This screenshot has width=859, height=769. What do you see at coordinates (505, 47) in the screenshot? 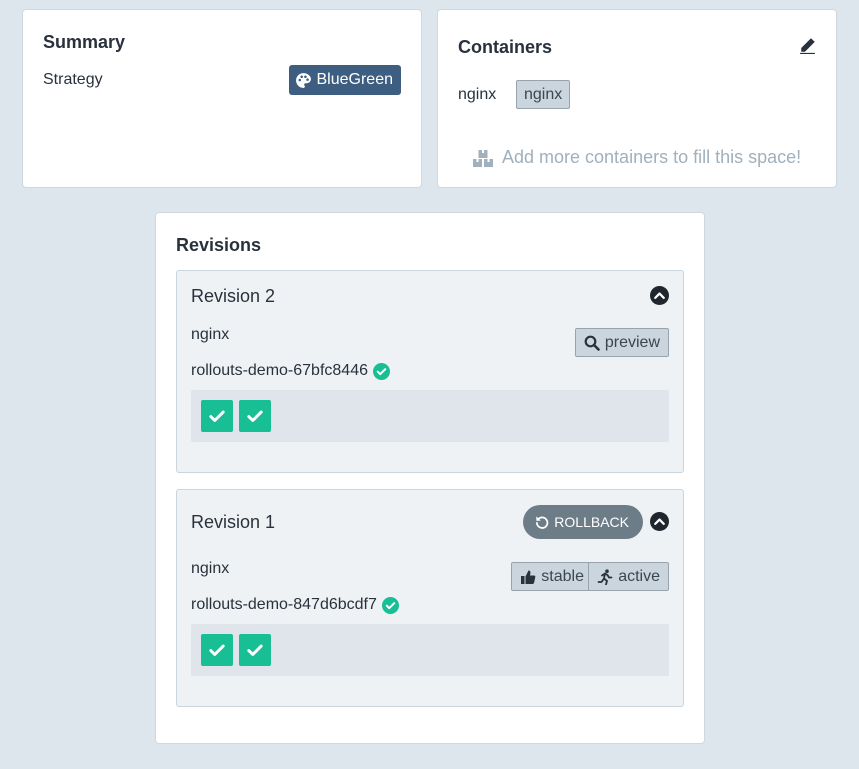
I see `containers-title: Containers` at bounding box center [505, 47].